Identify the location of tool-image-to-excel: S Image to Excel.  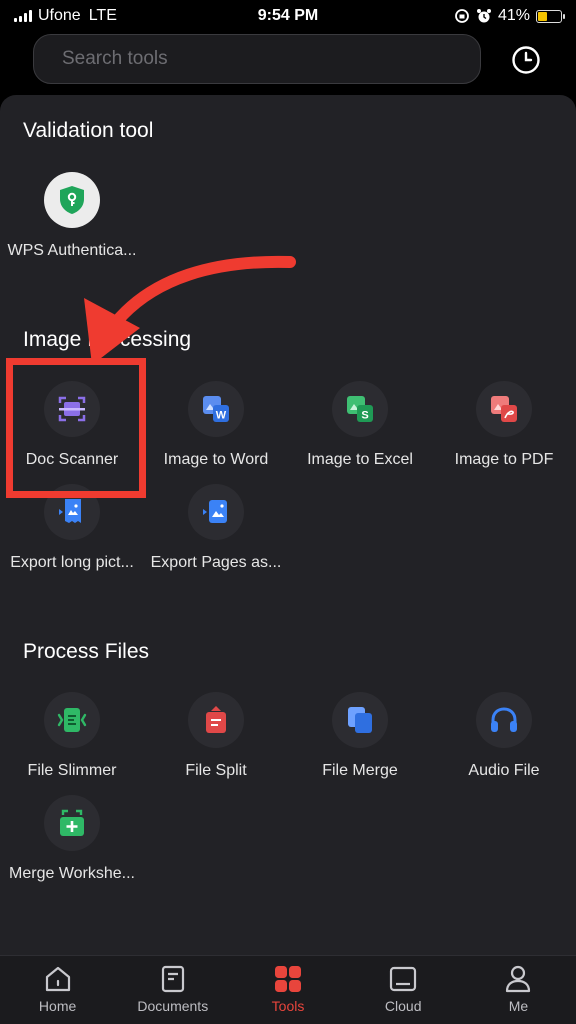
(360, 425).